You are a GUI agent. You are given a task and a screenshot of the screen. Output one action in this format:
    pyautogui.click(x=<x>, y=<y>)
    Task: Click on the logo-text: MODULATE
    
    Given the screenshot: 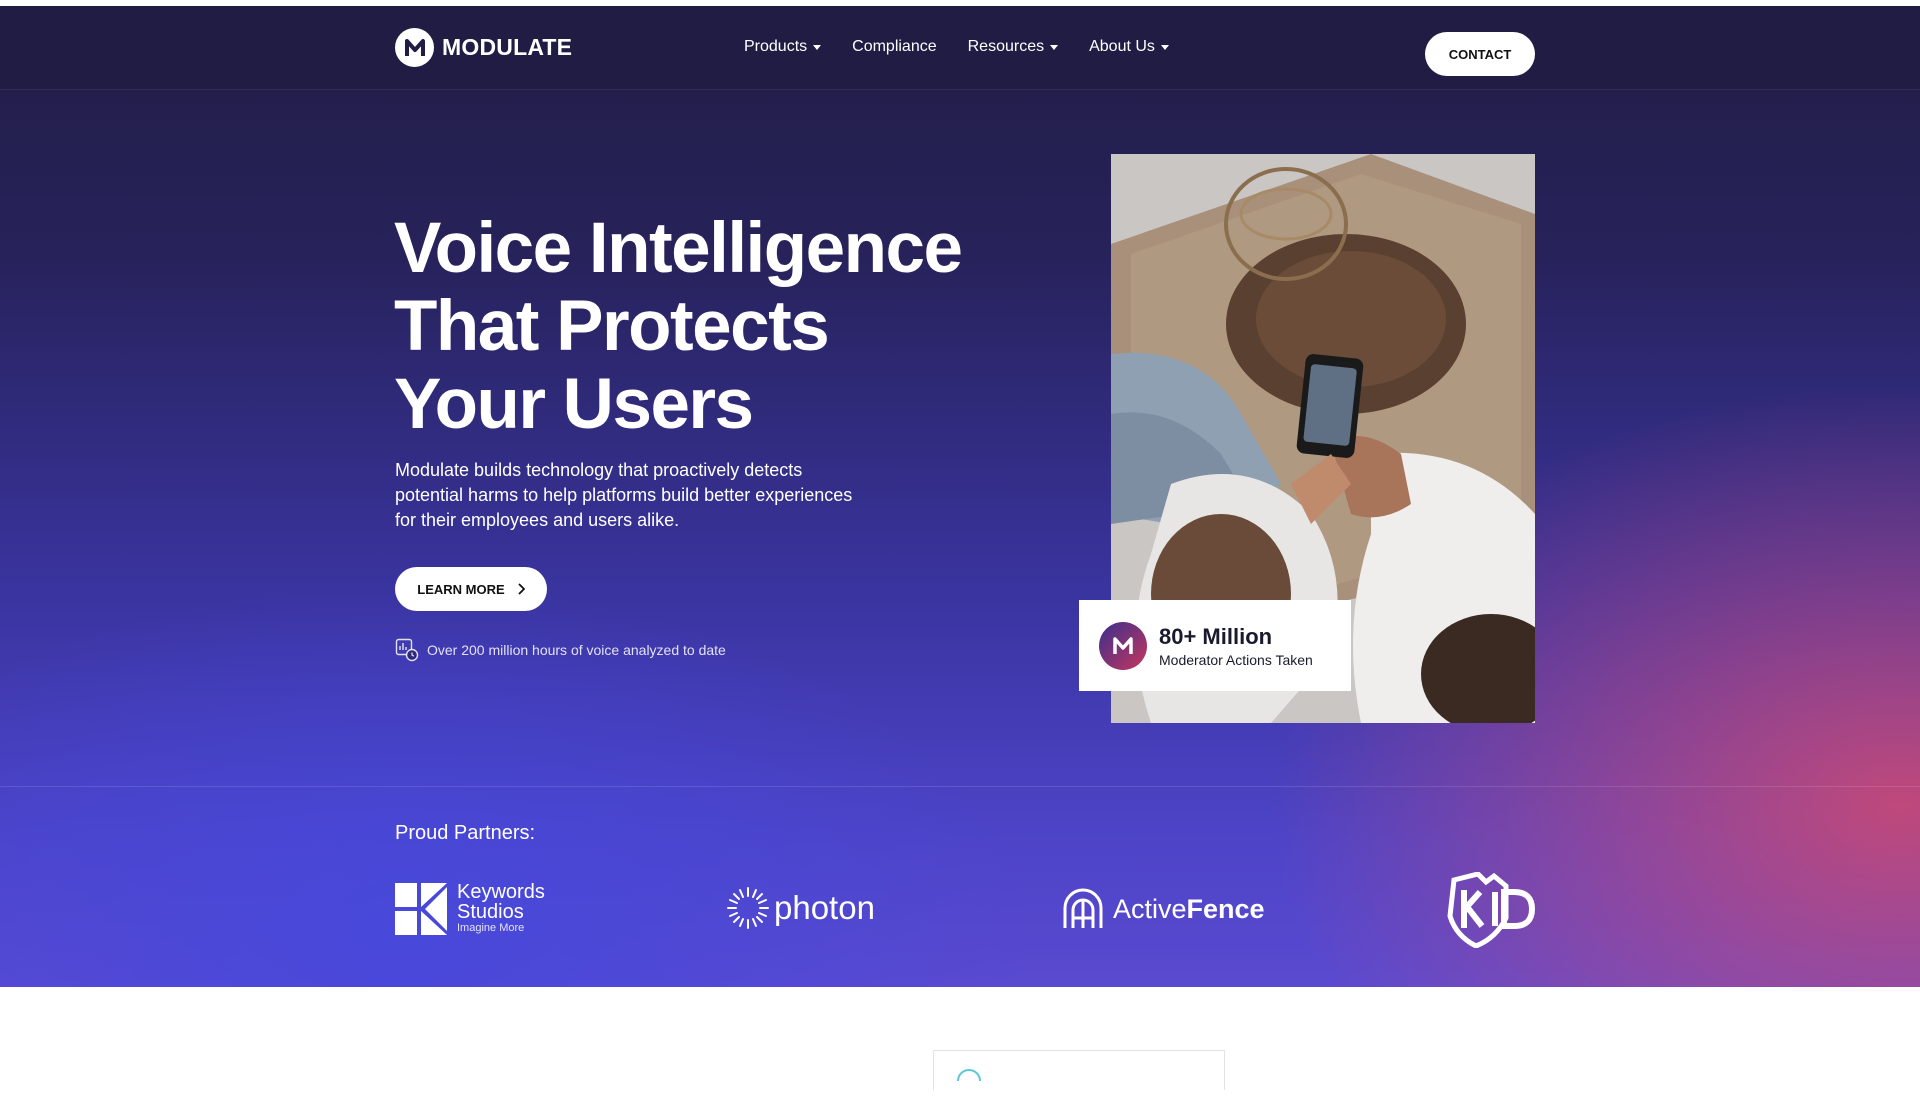 What is the action you would take?
    pyautogui.click(x=507, y=47)
    